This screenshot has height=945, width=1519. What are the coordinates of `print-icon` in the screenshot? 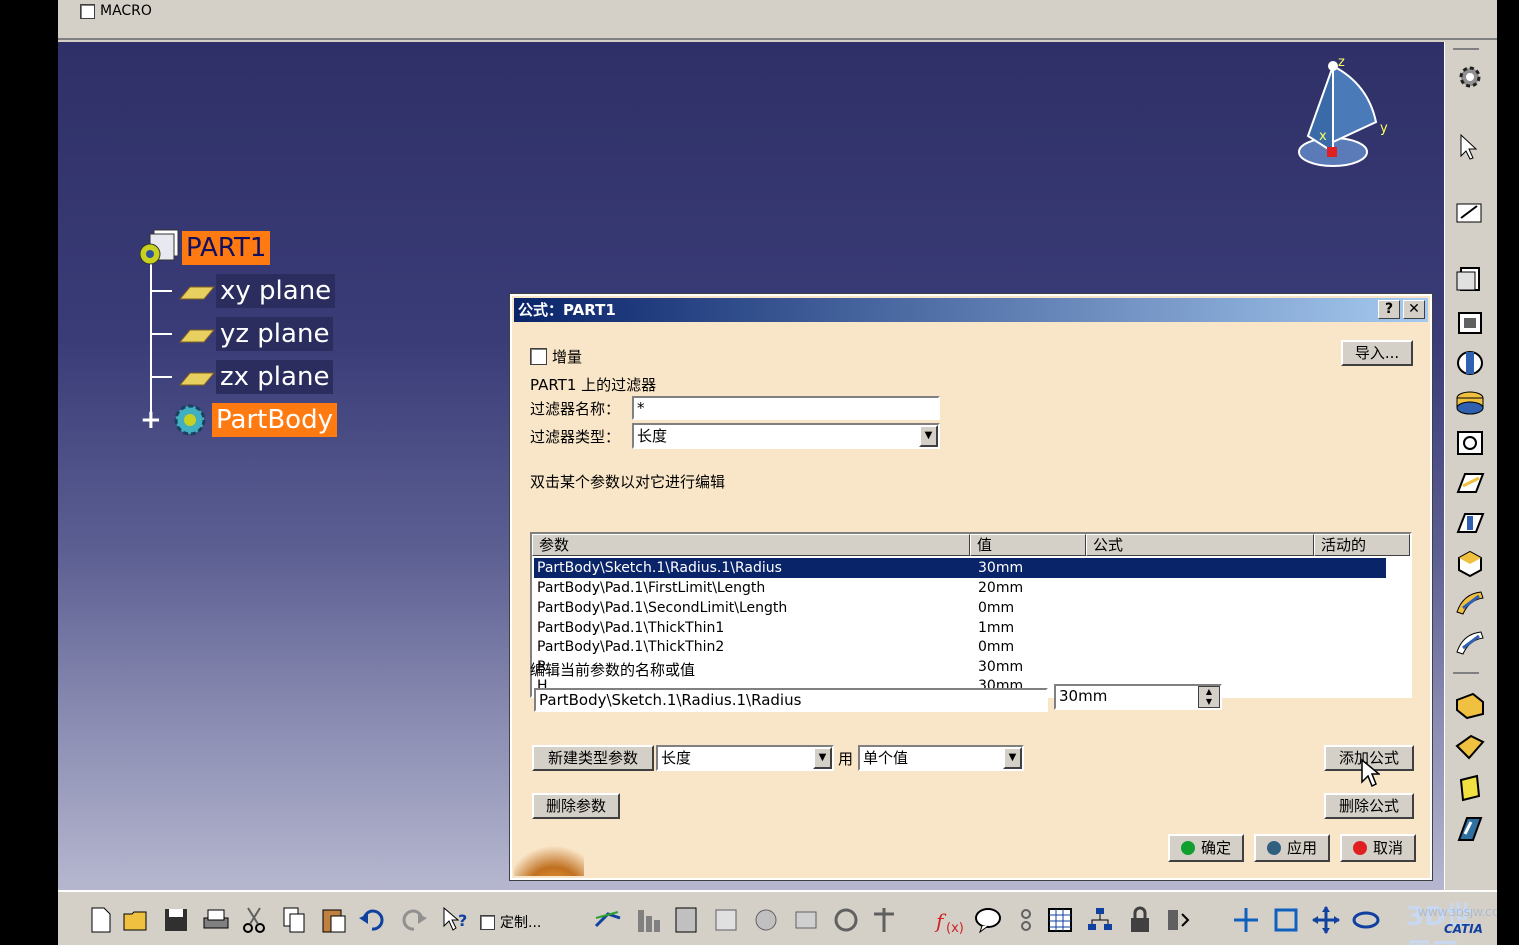 It's located at (216, 920).